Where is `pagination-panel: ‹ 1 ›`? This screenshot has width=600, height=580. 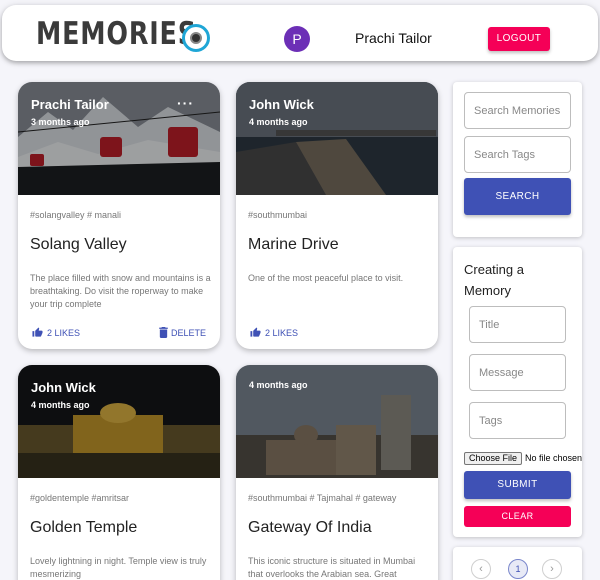
pagination-panel: ‹ 1 › is located at coordinates (517, 563).